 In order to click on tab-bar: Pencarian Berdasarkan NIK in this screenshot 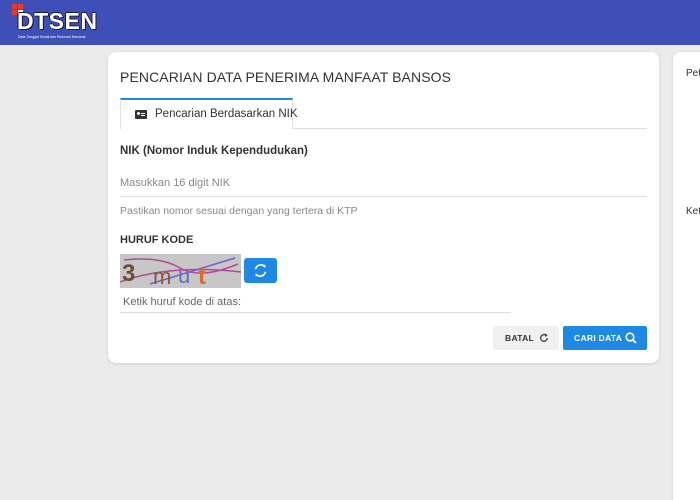, I will do `click(383, 113)`.